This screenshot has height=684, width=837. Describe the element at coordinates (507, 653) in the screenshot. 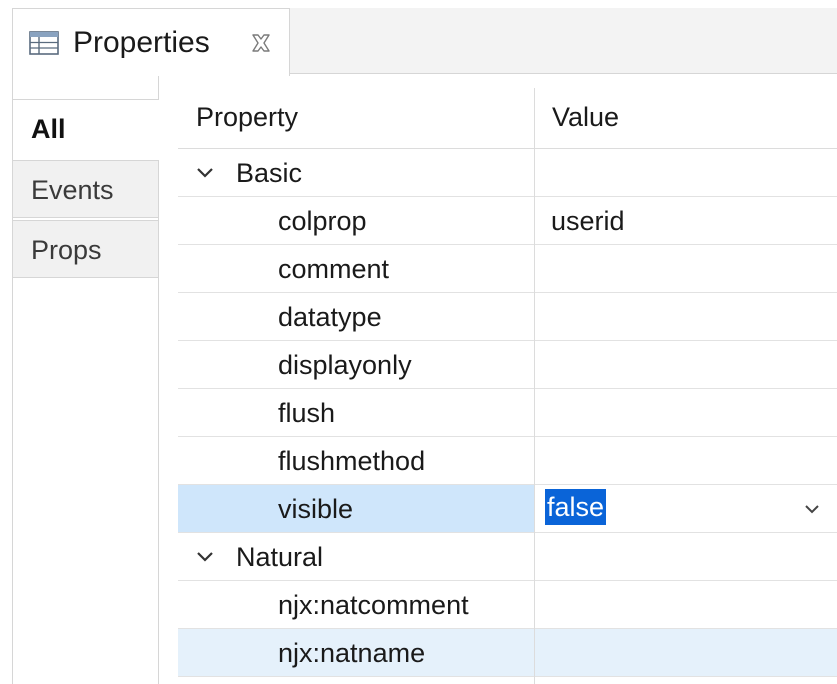

I see `property-row-njx-natname: njx:natname` at that location.